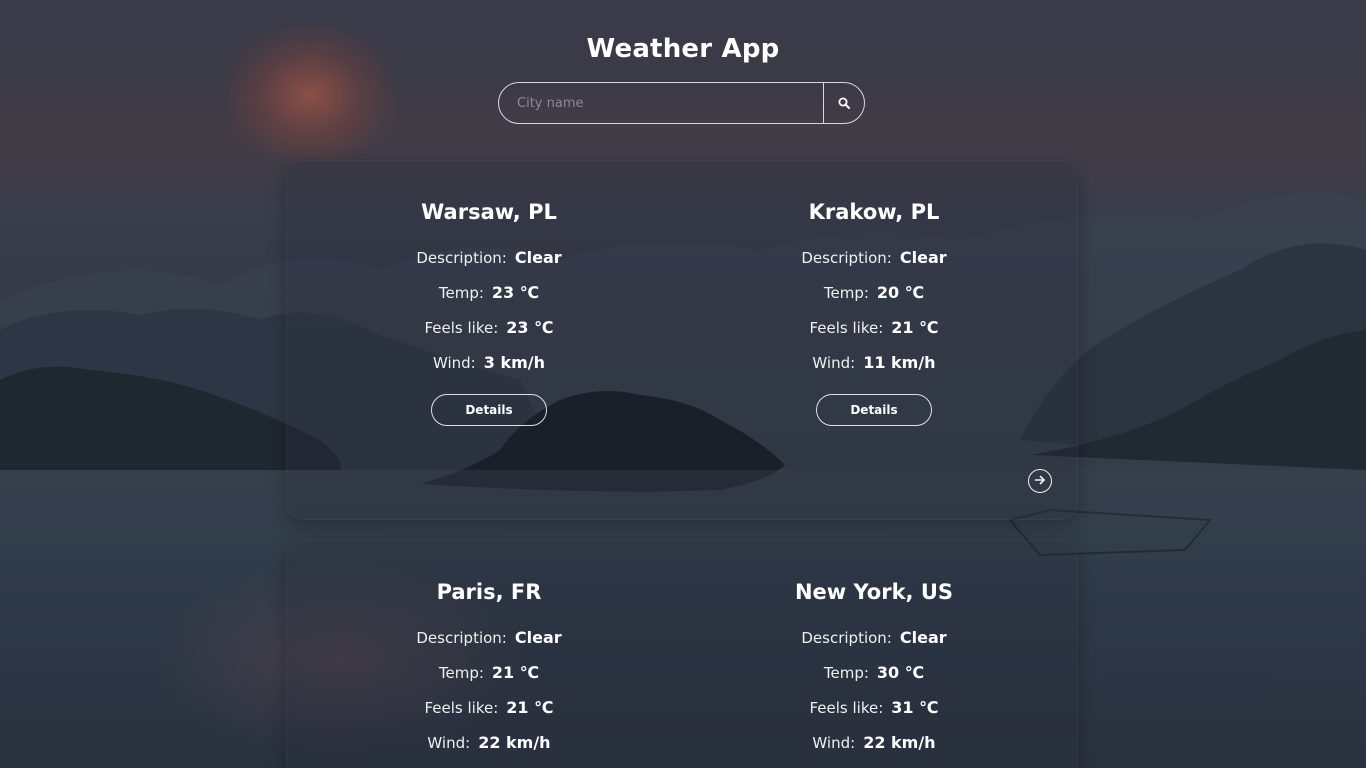  I want to click on feels-like-row: Feels like: 31 ℃, so click(874, 707).